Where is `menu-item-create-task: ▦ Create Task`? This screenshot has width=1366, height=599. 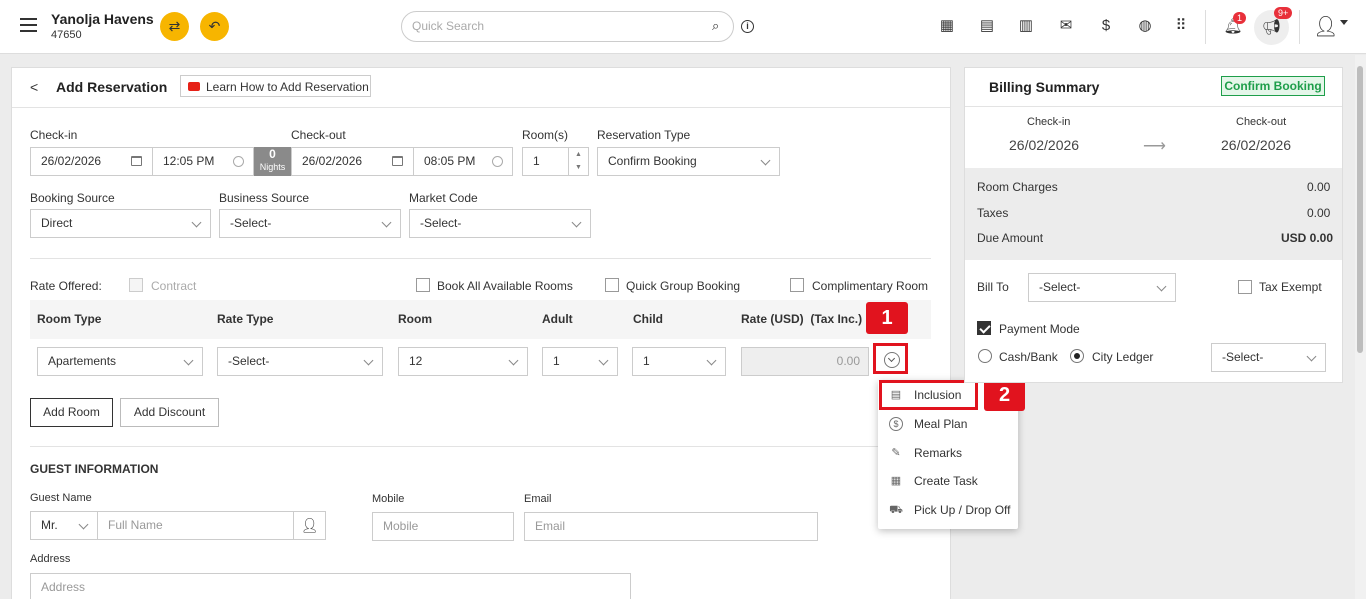
menu-item-create-task: ▦ Create Task is located at coordinates (948, 480).